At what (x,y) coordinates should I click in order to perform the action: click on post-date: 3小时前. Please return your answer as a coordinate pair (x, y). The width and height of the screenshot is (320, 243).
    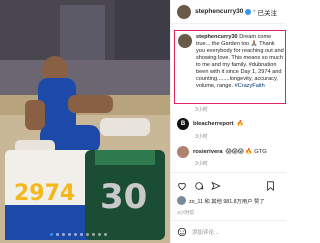
    Looking at the image, I should click on (186, 213).